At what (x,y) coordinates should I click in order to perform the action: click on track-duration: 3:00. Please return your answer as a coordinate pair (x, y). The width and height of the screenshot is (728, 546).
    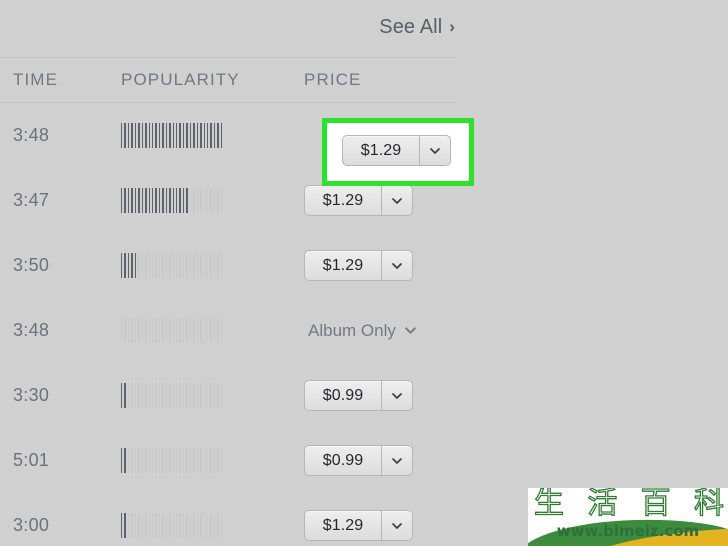
    Looking at the image, I should click on (31, 525).